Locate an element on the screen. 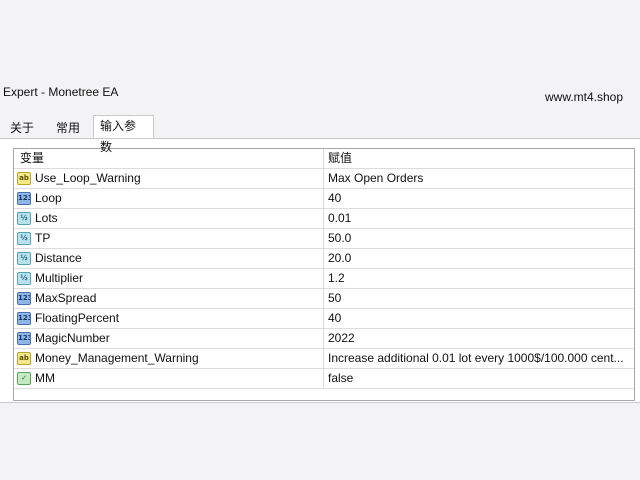  window-title: Expert - Monetree EA is located at coordinates (61, 92).